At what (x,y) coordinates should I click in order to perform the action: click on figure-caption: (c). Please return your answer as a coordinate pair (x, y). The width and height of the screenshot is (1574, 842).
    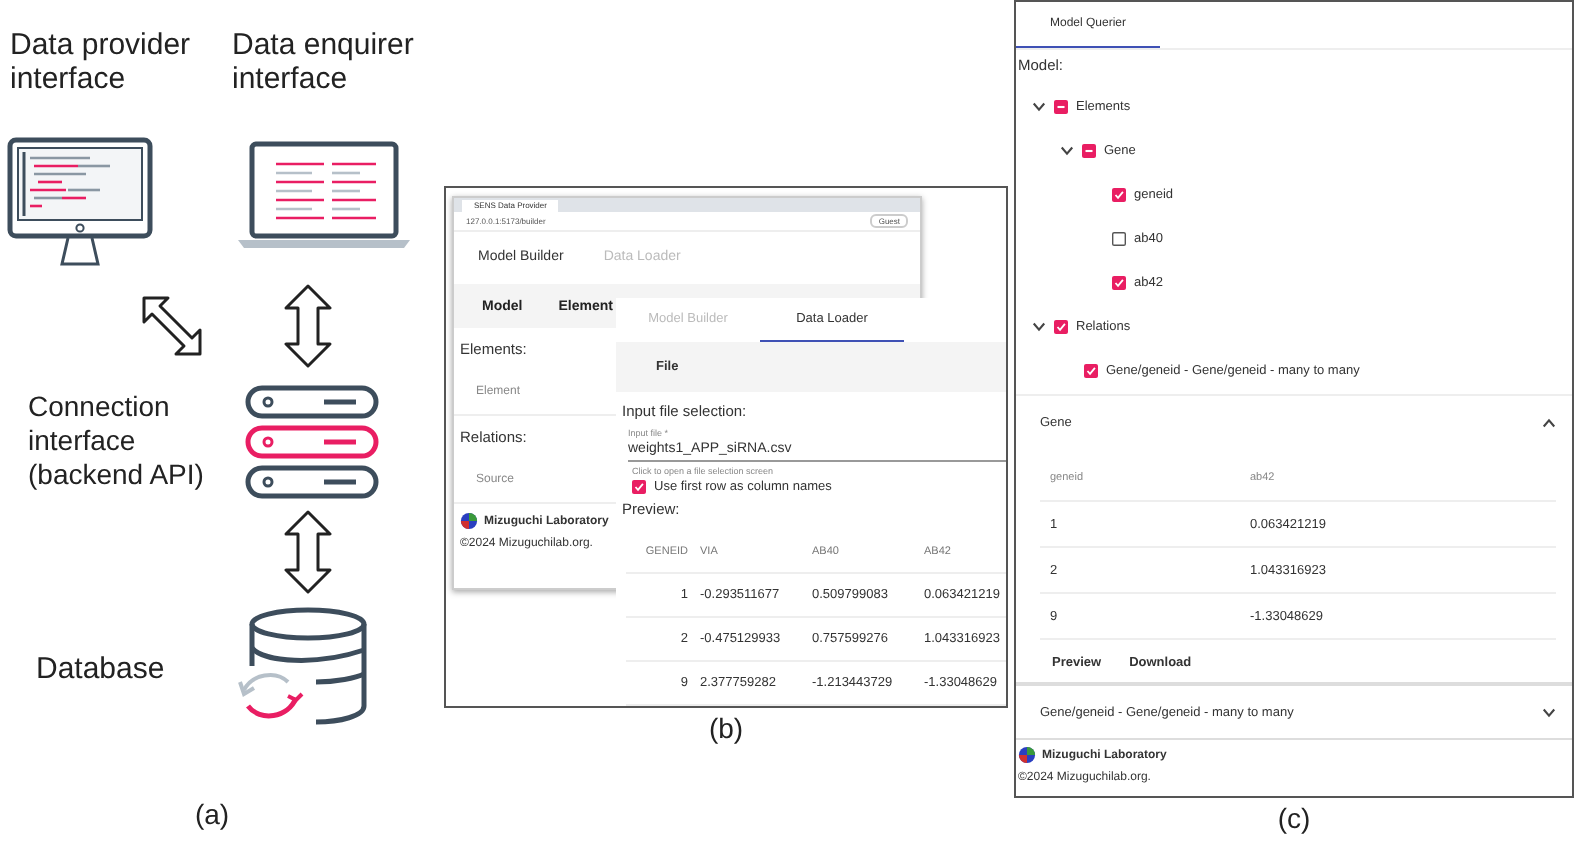
    Looking at the image, I should click on (1294, 818).